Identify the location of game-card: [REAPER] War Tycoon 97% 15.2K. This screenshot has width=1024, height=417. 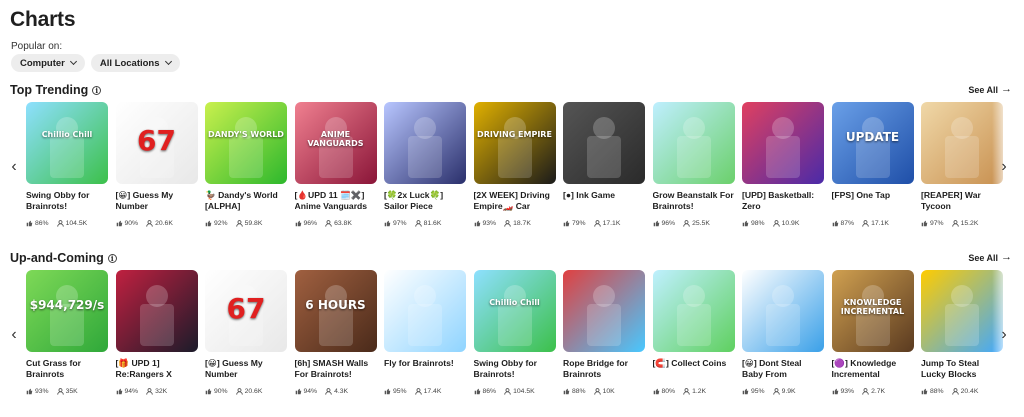
(962, 164).